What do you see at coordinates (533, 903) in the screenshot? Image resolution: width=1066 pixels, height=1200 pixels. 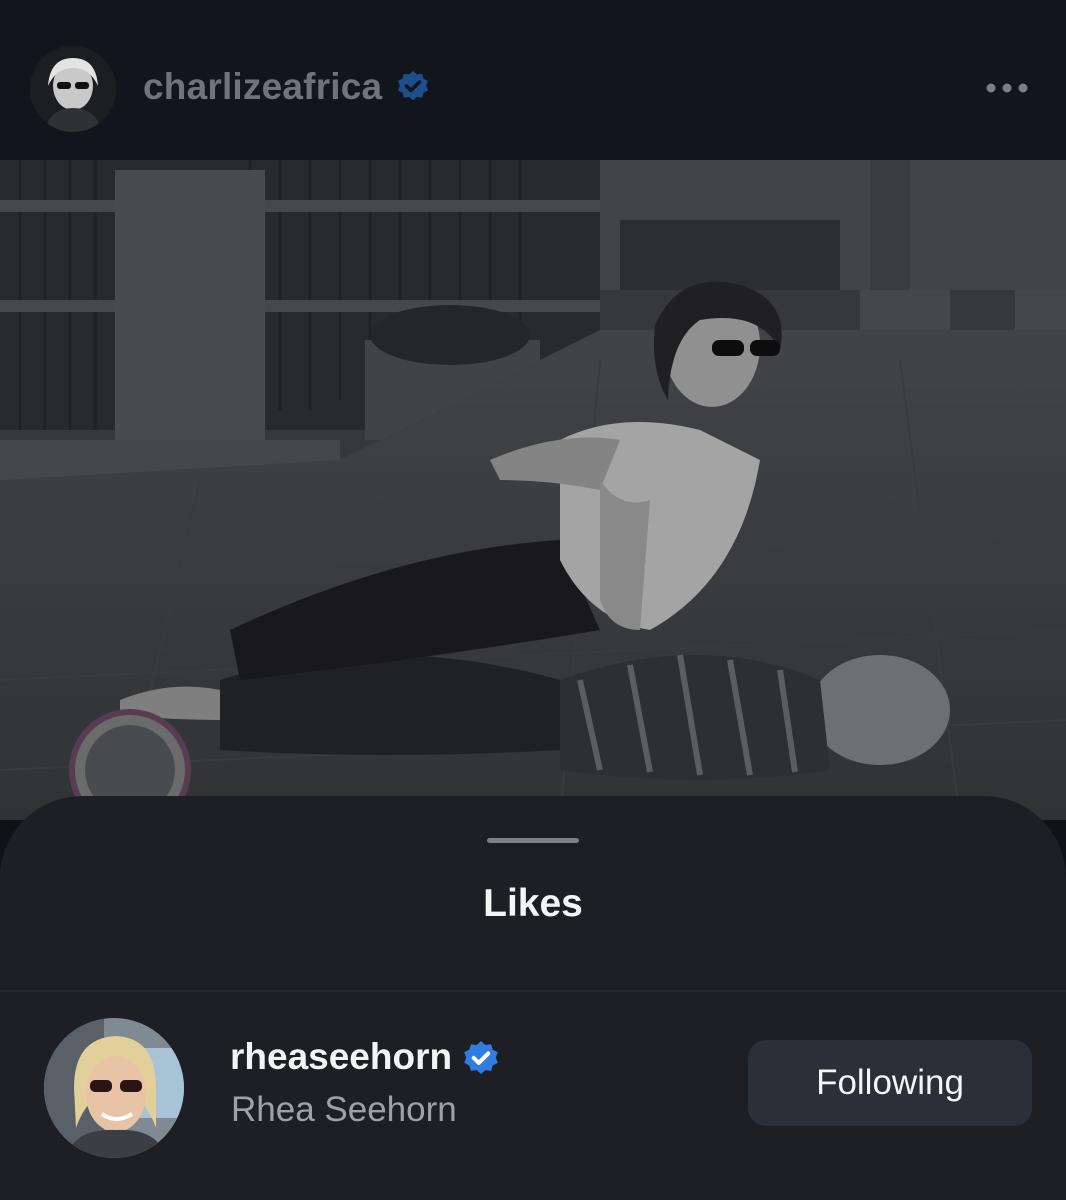 I see `sheet-title: Likes` at bounding box center [533, 903].